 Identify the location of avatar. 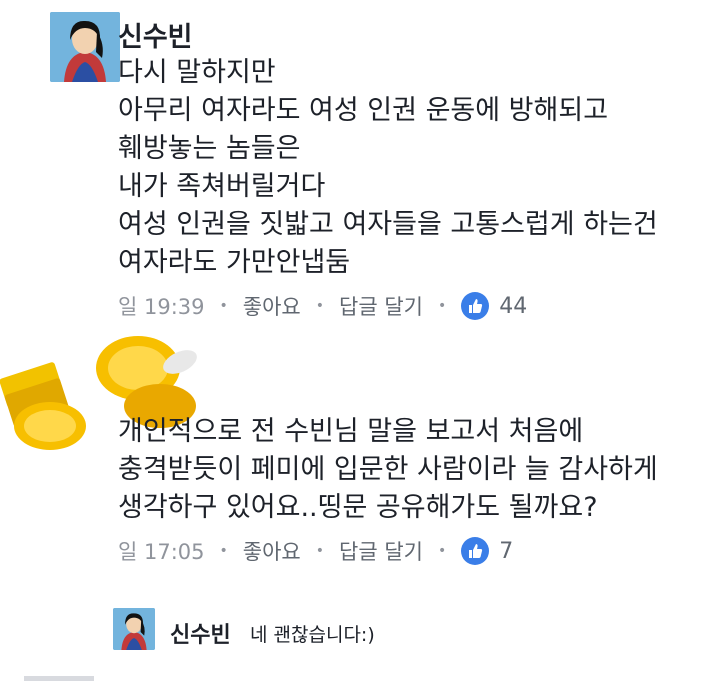
(85, 47).